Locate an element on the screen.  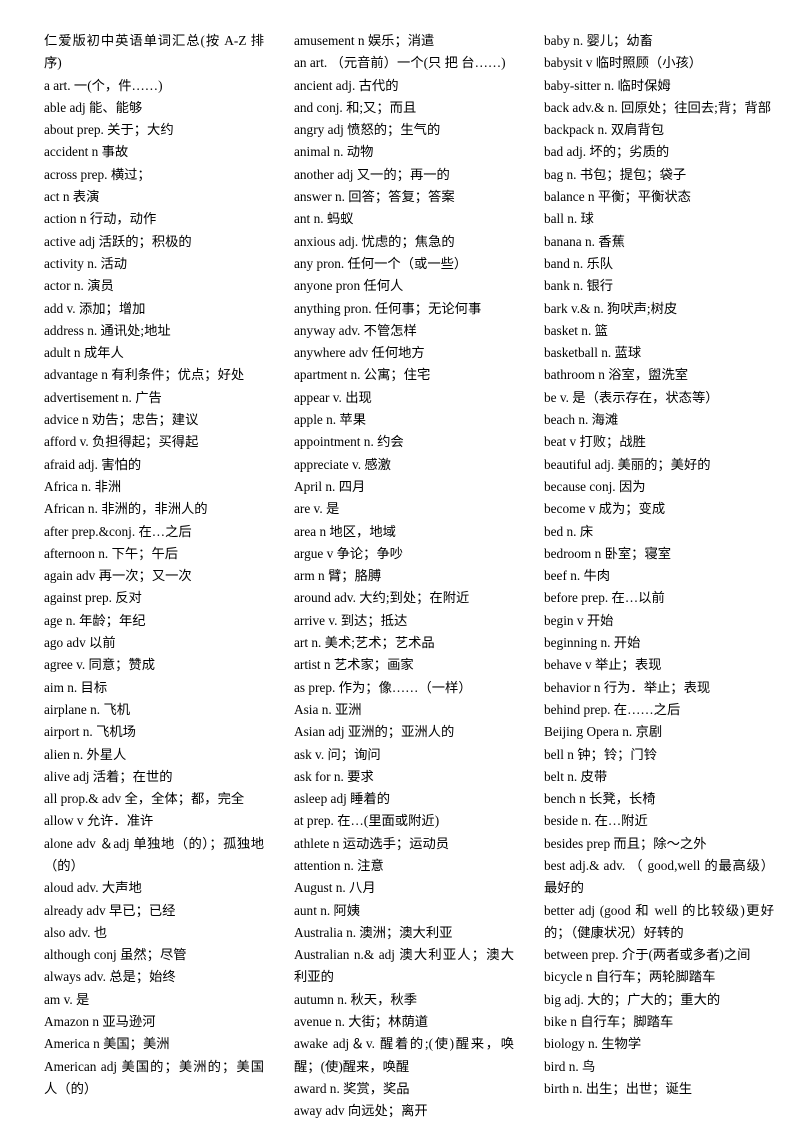
vocabulary-entry: besides prep 而且；除～之外 is located at coordinates (625, 843).